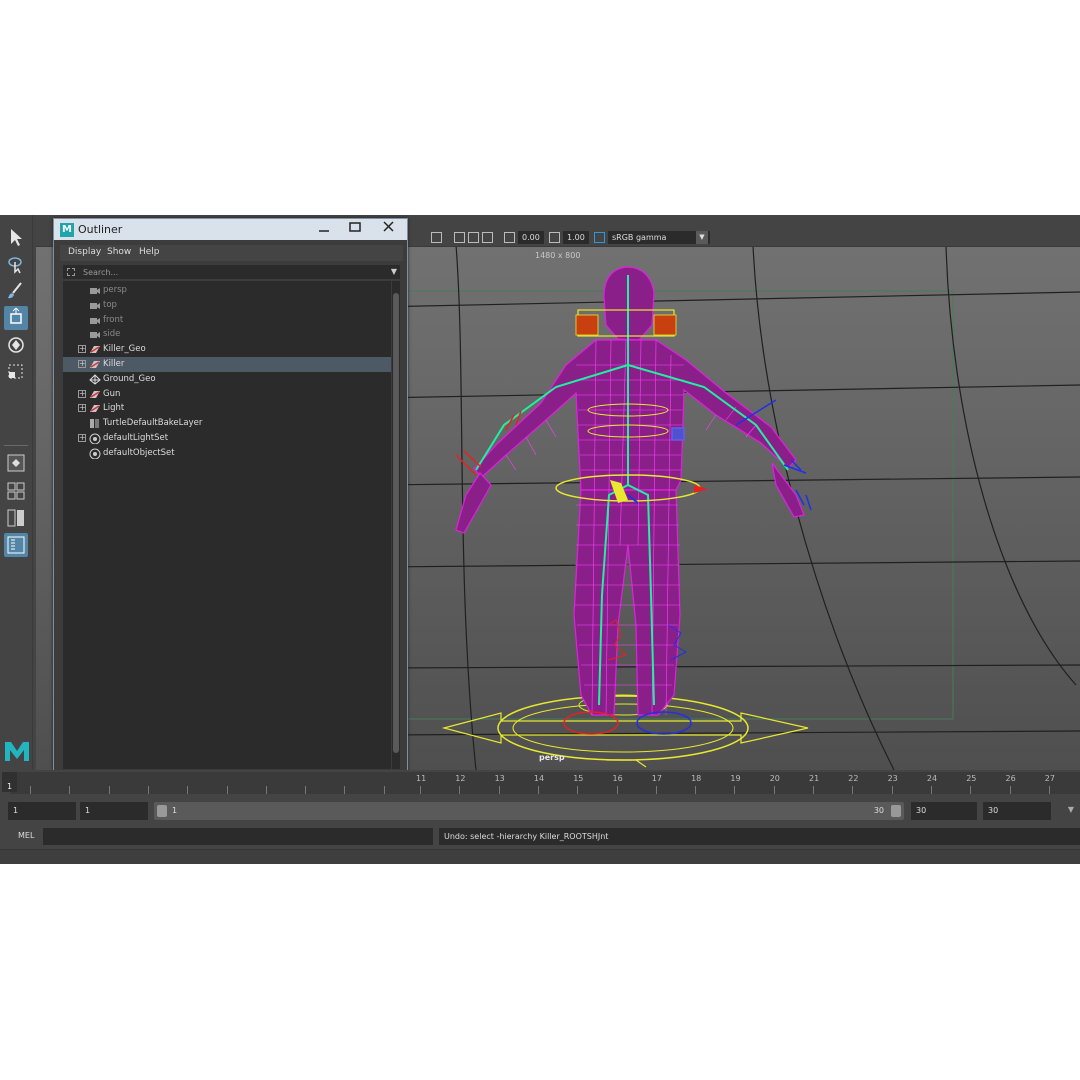 The width and height of the screenshot is (1080, 1080). I want to click on frame-tick-label: 23, so click(892, 778).